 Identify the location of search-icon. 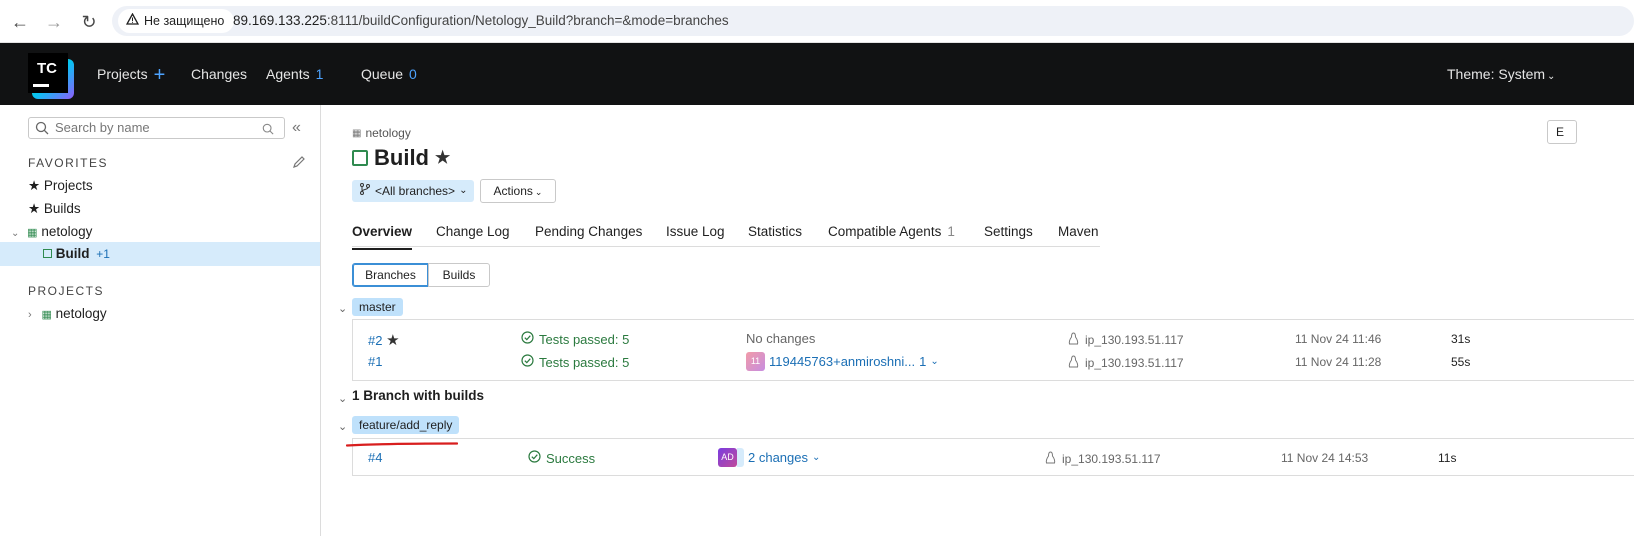
(42, 131).